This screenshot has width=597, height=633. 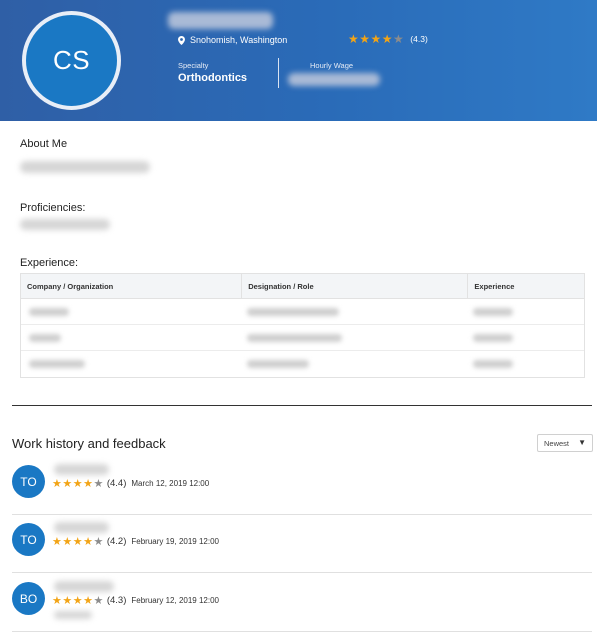 I want to click on work-history-heading: Work history and feedback, so click(x=89, y=443).